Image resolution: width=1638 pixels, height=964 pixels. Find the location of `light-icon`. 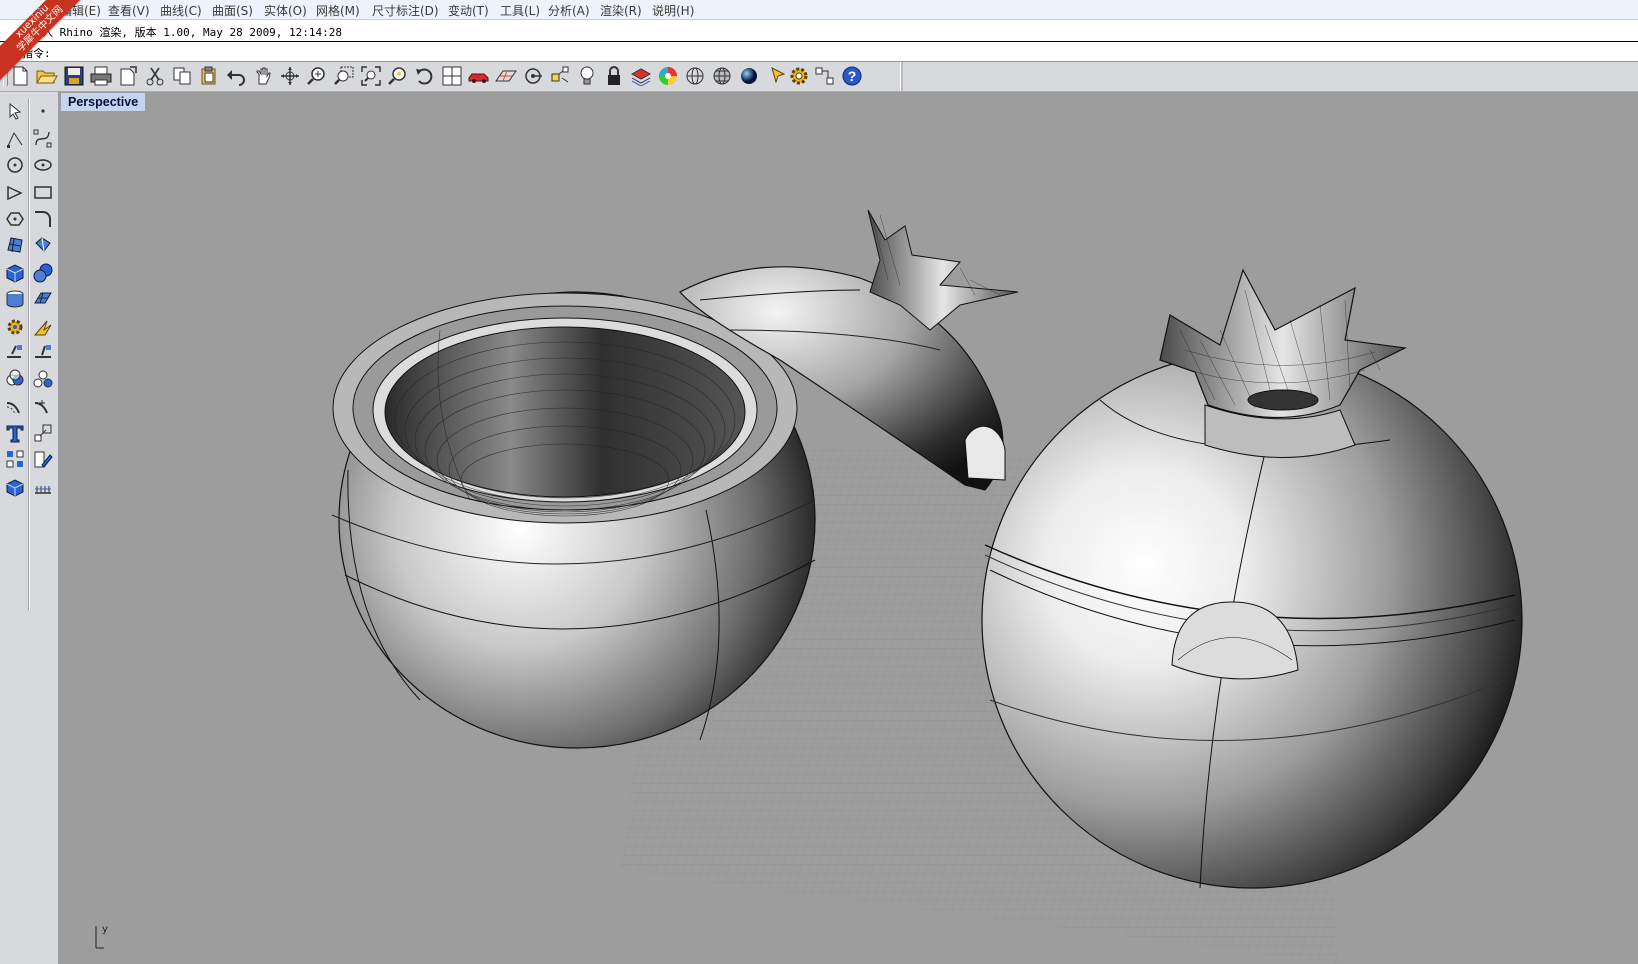

light-icon is located at coordinates (587, 76).